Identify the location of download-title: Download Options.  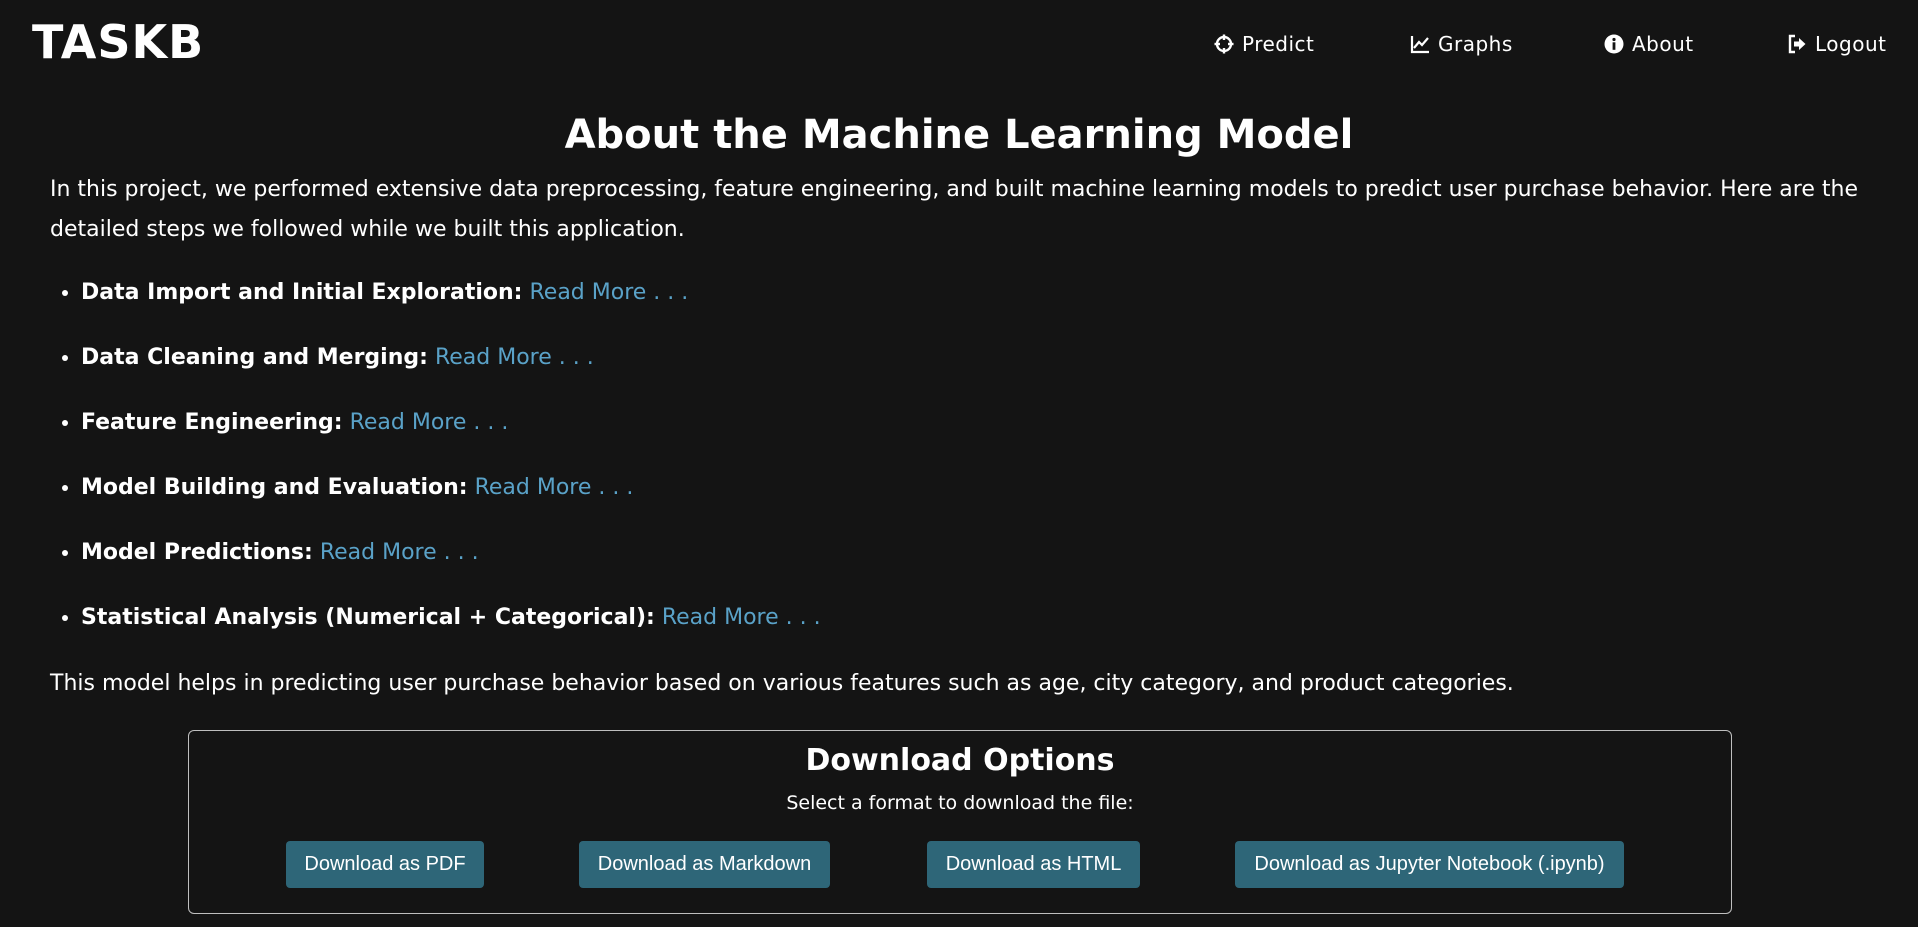
(960, 760).